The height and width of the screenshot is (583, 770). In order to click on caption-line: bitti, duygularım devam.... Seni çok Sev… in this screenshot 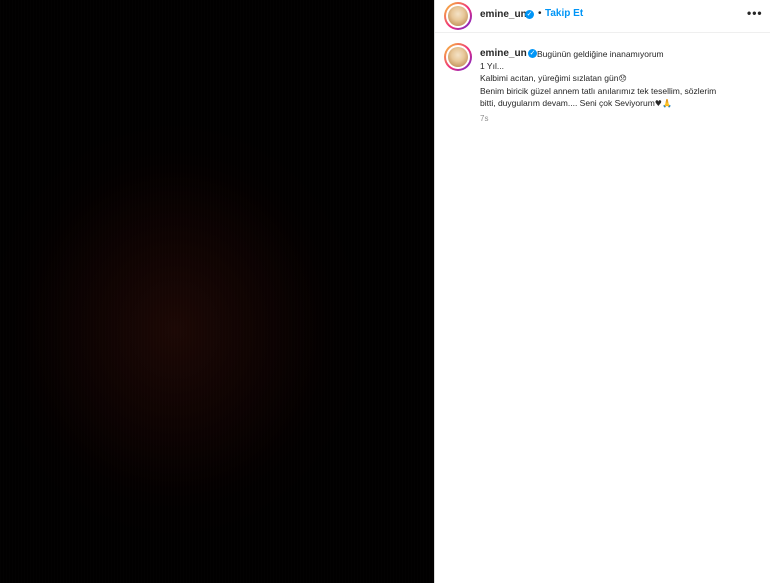, I will do `click(576, 103)`.